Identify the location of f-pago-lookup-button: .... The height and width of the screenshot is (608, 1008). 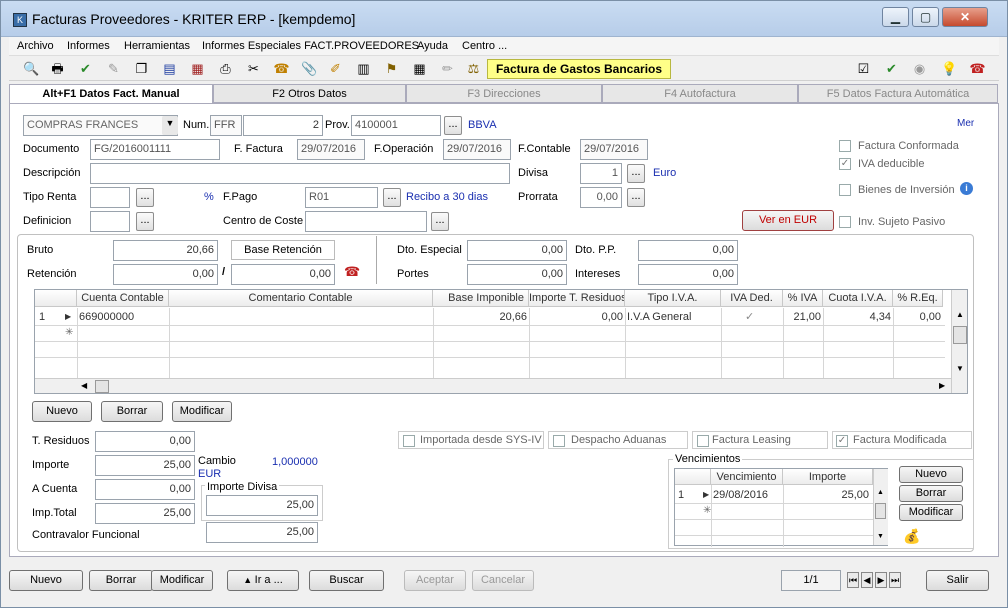
(392, 197).